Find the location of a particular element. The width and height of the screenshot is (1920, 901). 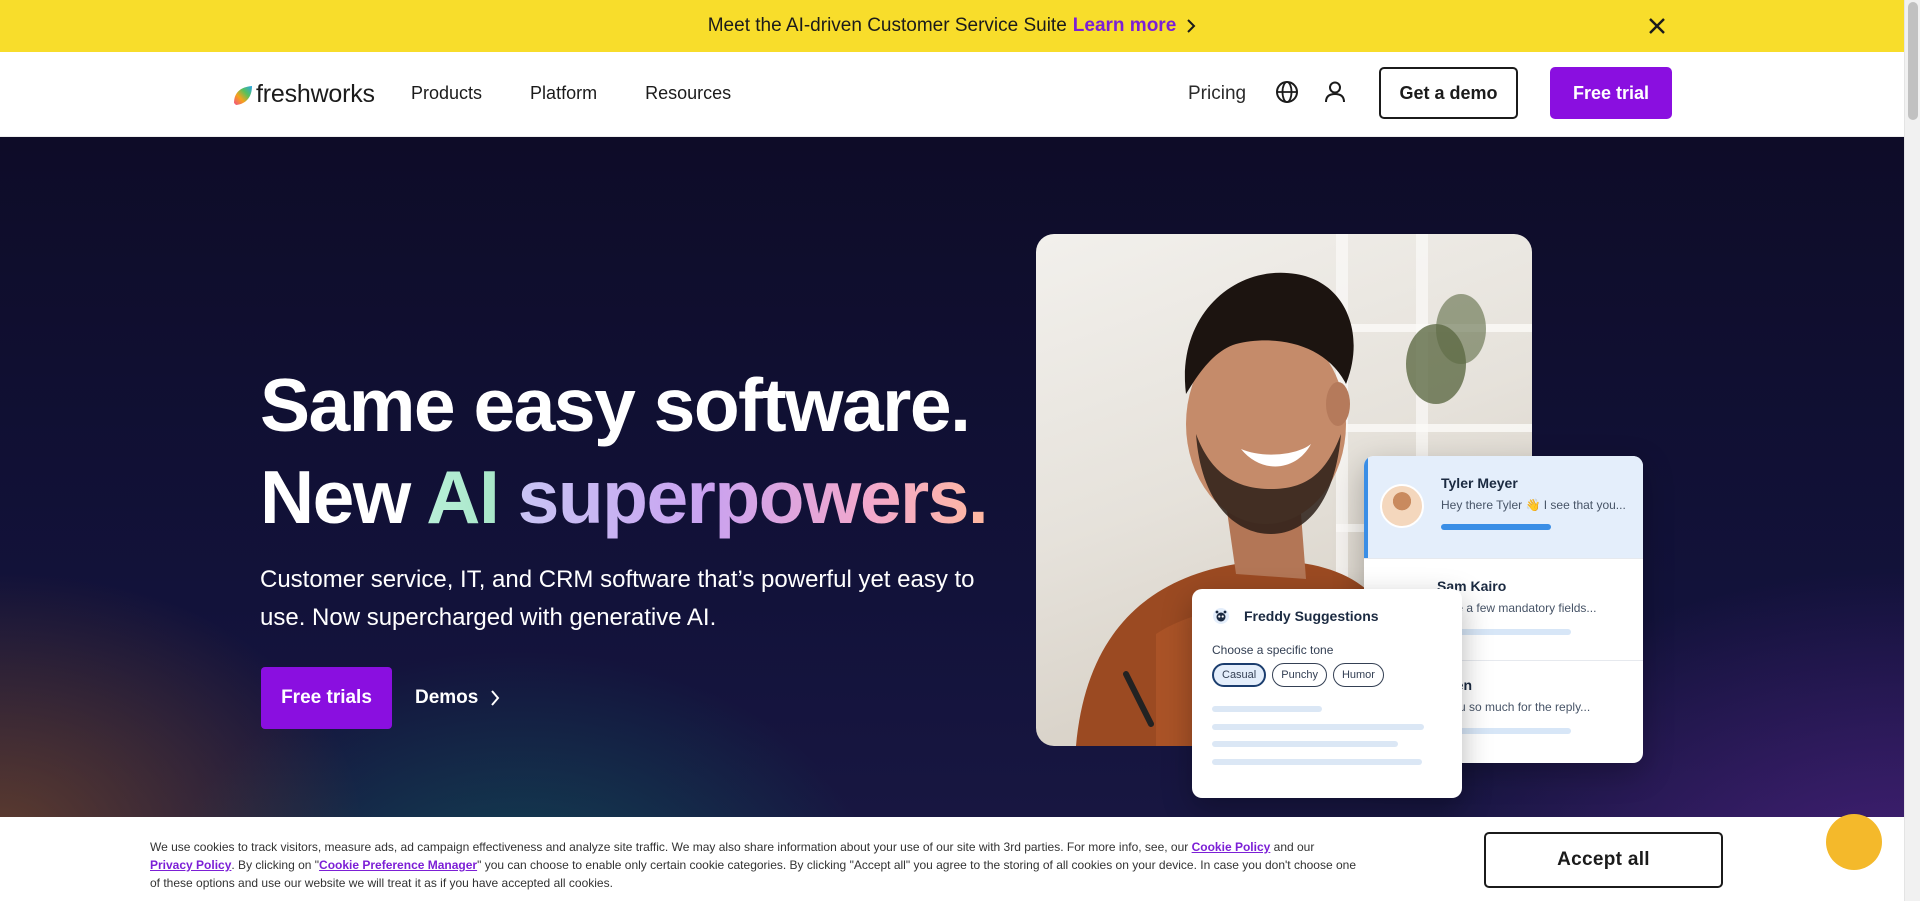

scrollbar-thumb is located at coordinates (1913, 61).